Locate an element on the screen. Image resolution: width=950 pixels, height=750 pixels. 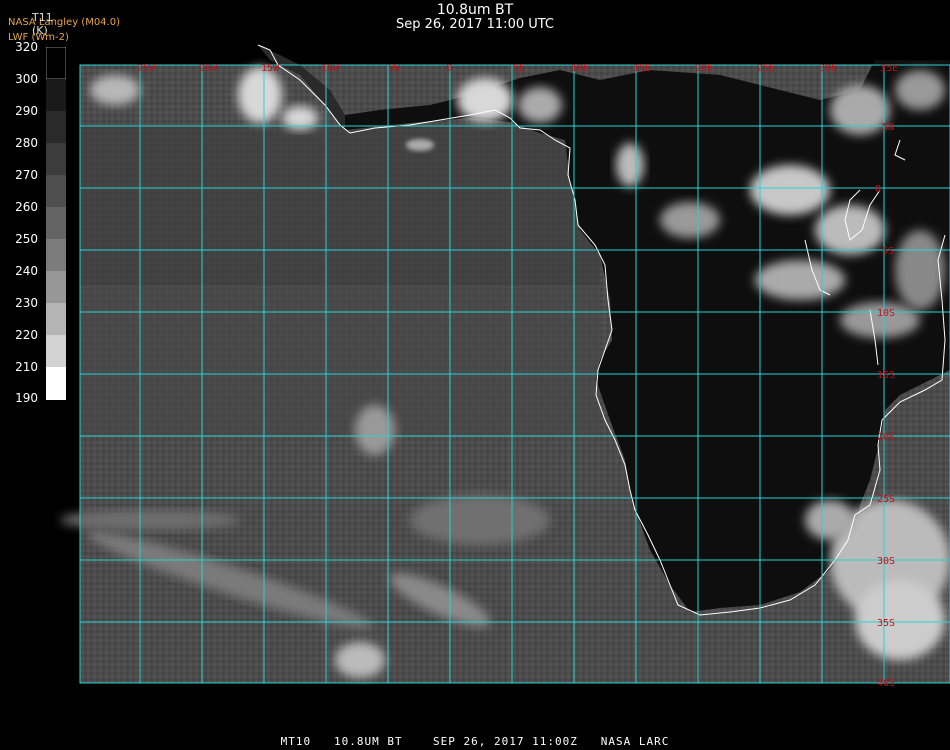
lat-label: 35S is located at coordinates (886, 623).